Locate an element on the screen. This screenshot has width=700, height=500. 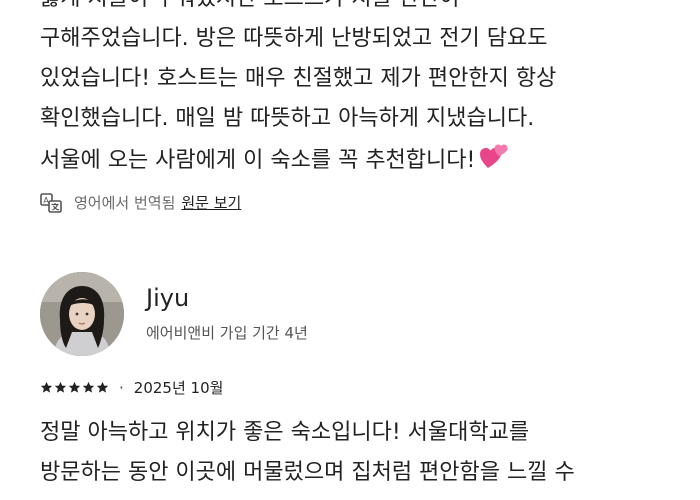
rating-row: · 2025년 10월 is located at coordinates (131, 387).